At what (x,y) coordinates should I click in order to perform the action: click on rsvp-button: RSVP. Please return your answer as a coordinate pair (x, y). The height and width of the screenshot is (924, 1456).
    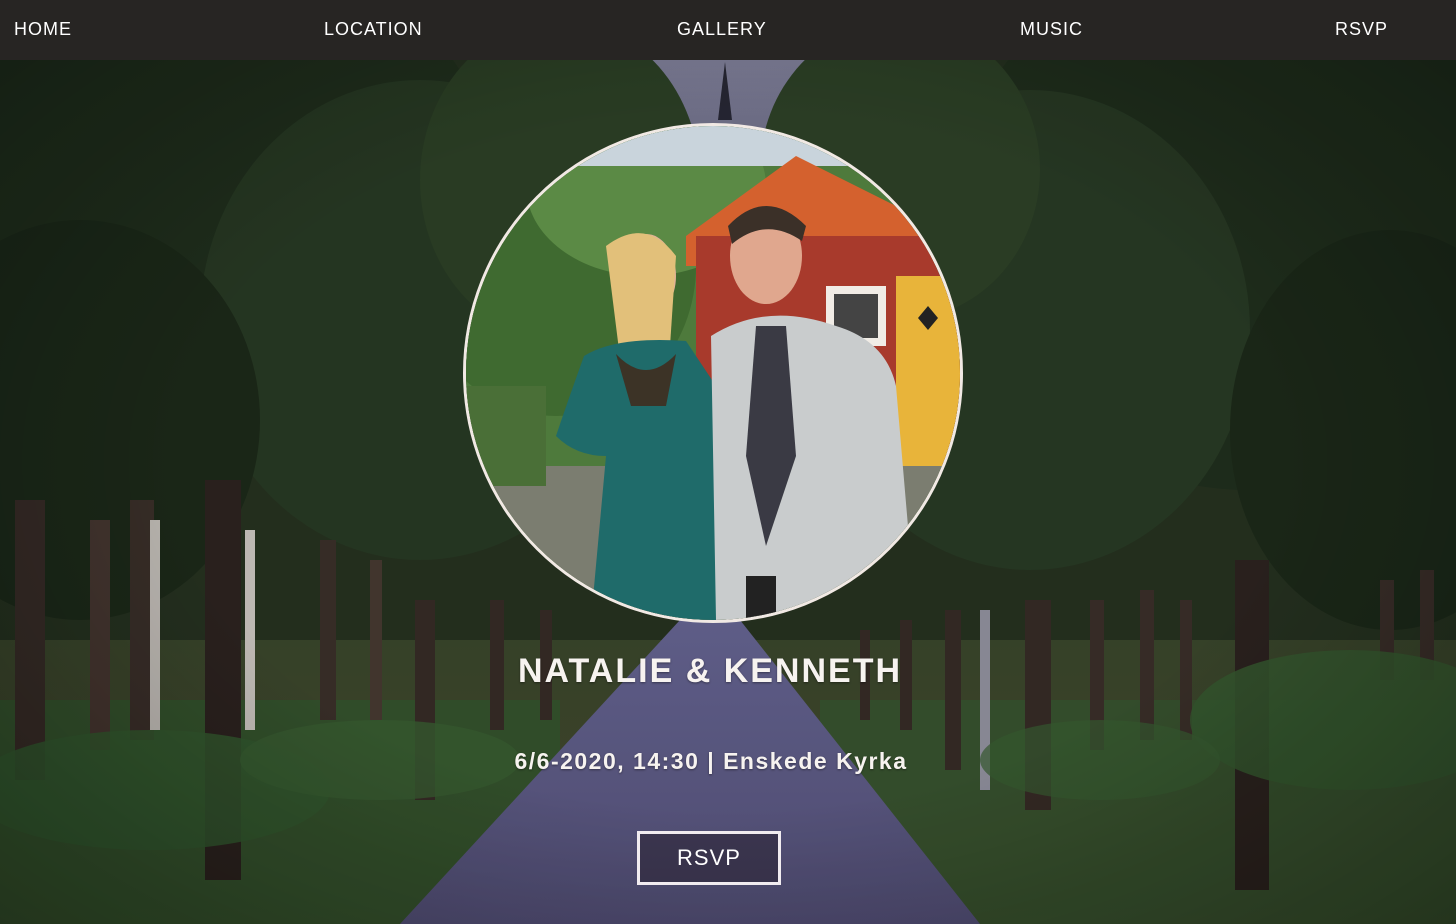
    Looking at the image, I should click on (709, 858).